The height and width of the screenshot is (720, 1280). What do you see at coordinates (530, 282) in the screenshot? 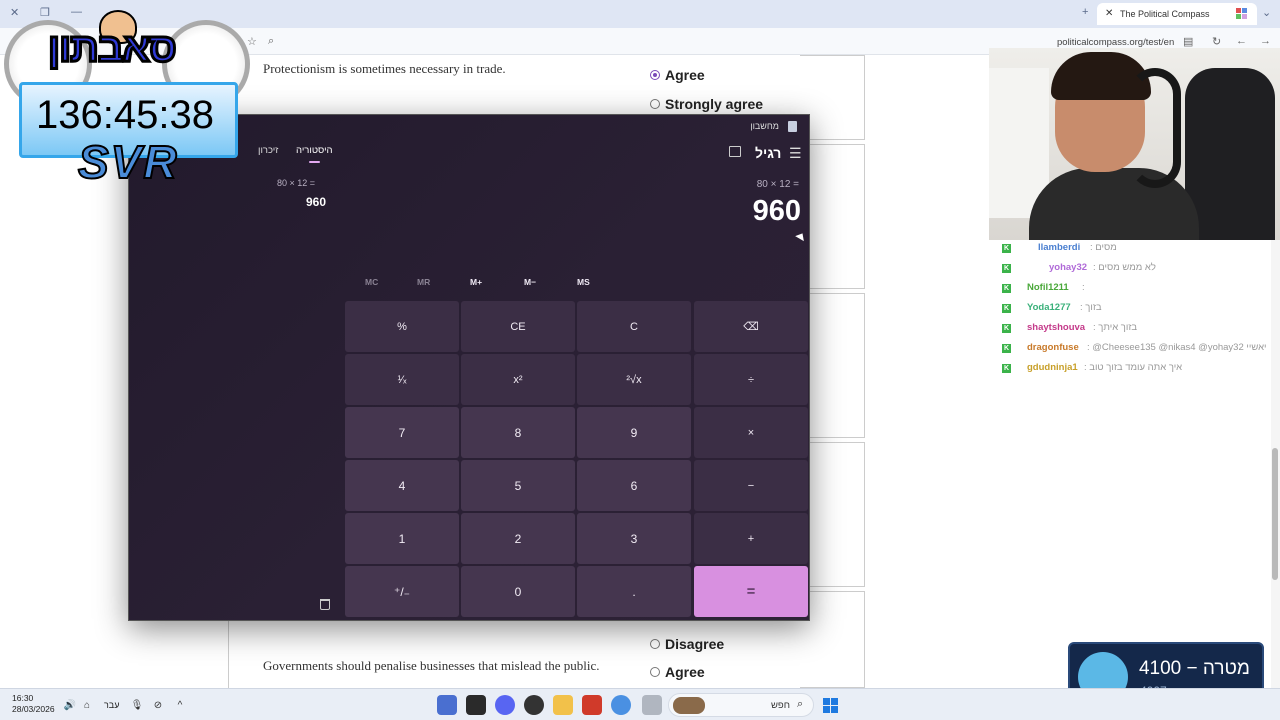
I see `memory-subtract-button: M−` at bounding box center [530, 282].